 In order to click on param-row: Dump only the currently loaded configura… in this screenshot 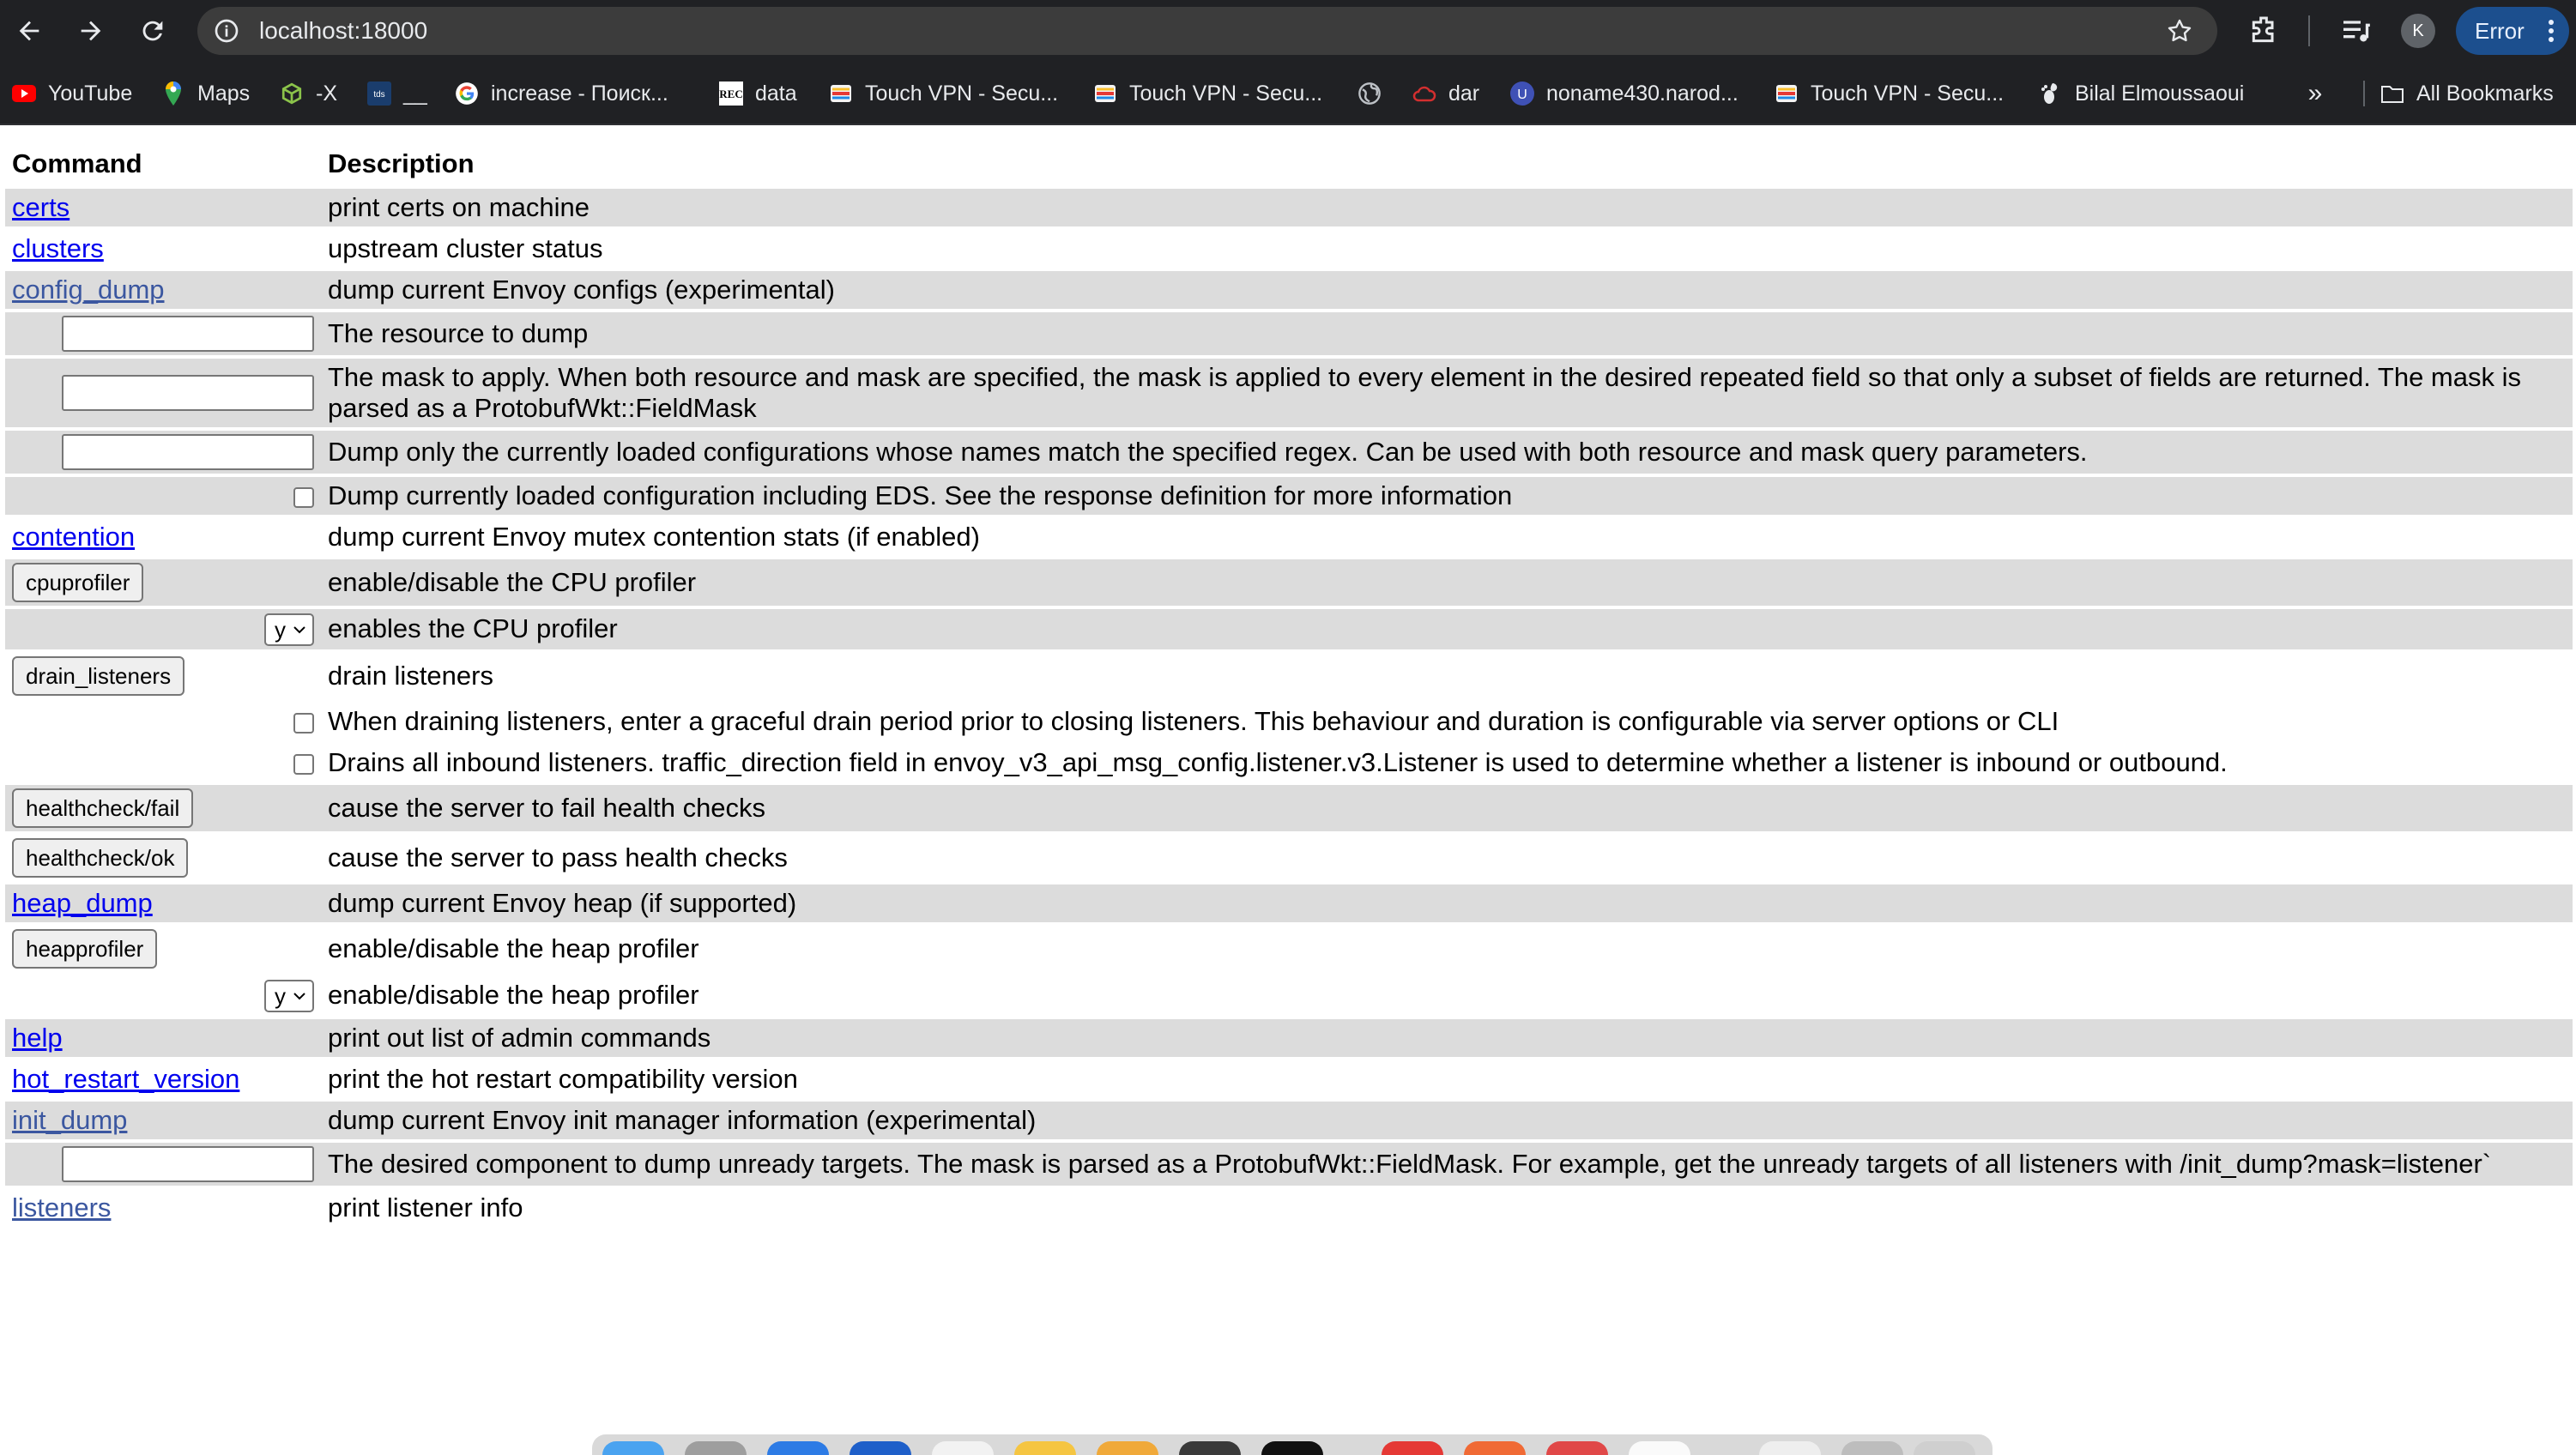, I will do `click(1289, 453)`.